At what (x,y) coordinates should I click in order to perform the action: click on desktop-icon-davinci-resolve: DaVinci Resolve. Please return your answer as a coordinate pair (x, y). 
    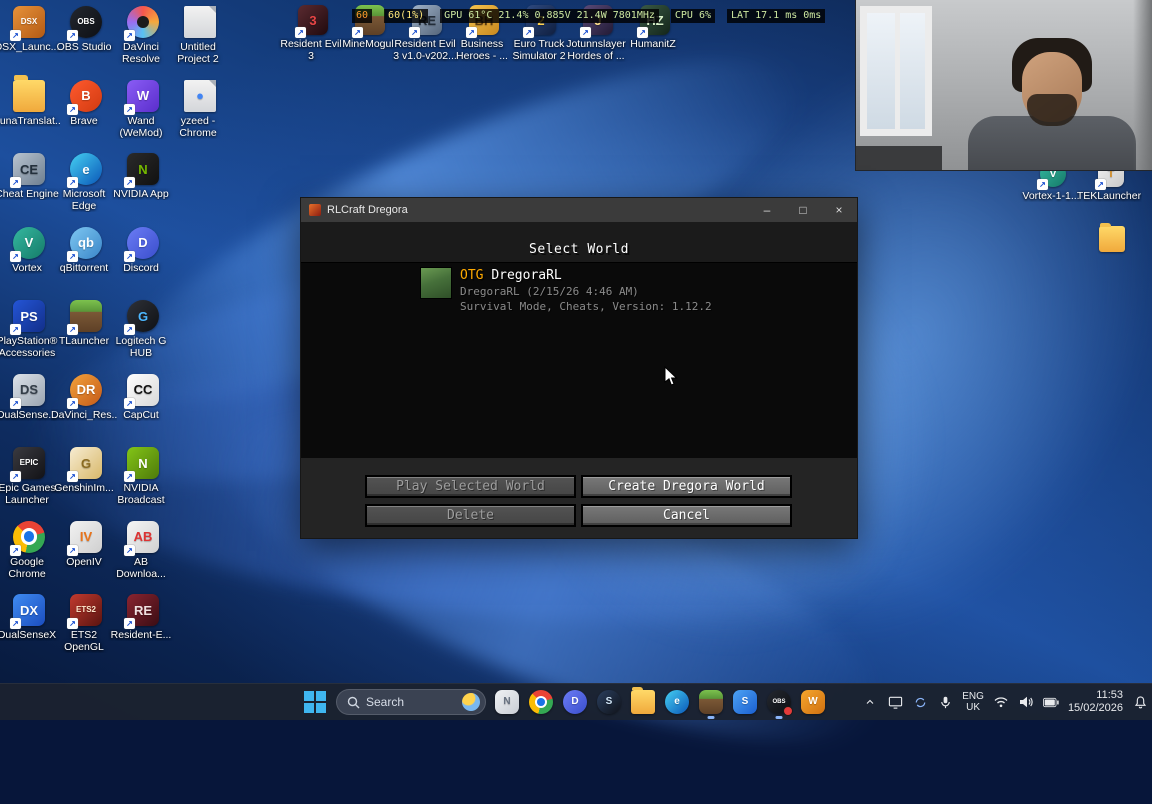
    Looking at the image, I should click on (143, 35).